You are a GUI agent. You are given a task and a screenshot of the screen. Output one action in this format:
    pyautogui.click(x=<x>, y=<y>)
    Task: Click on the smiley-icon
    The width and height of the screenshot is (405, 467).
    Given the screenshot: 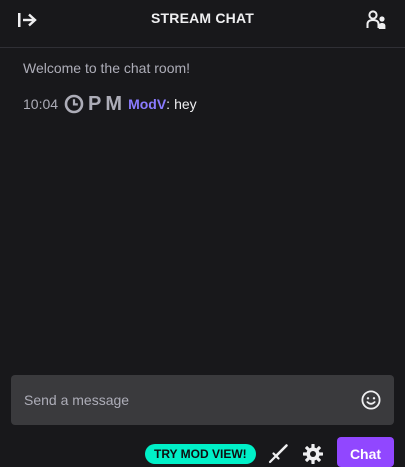 What is the action you would take?
    pyautogui.click(x=371, y=400)
    